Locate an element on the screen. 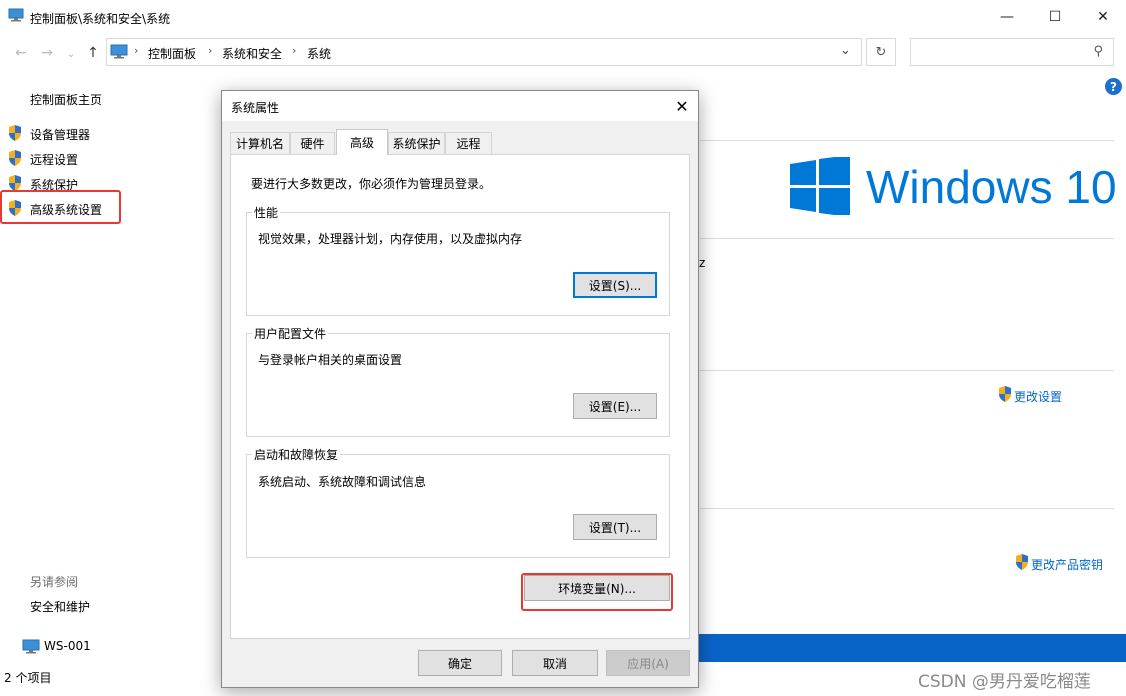  maximize-button: ☐ is located at coordinates (1055, 17).